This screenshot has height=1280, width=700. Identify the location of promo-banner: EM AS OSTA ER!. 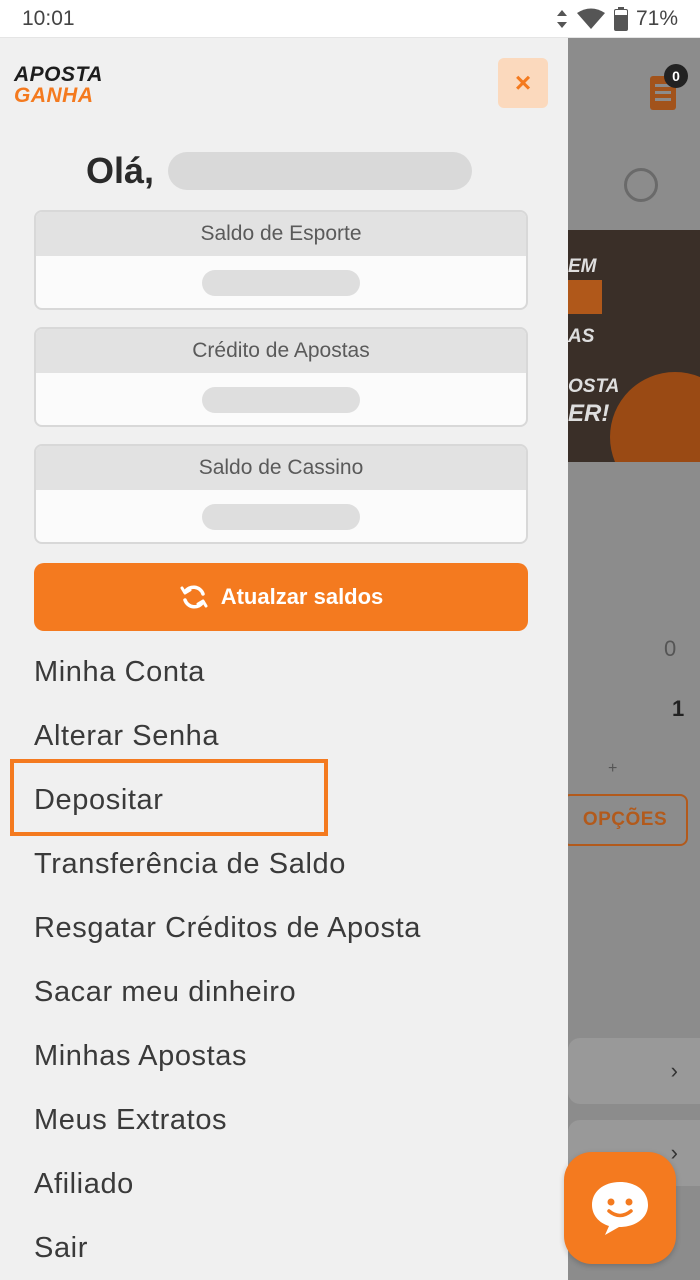
(634, 346).